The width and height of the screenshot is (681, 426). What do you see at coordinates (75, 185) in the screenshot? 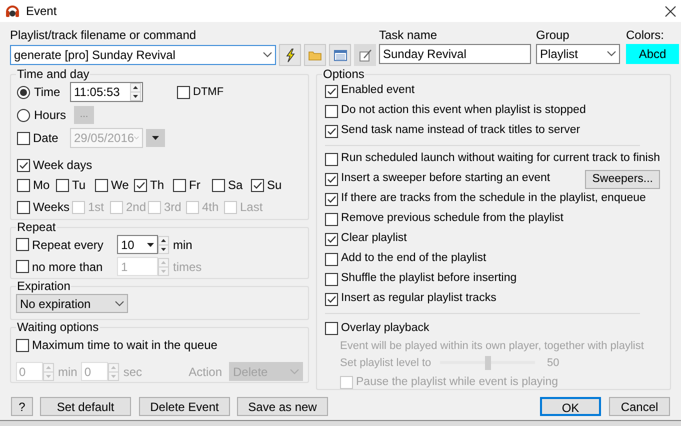
I see `checkbox: Tu` at bounding box center [75, 185].